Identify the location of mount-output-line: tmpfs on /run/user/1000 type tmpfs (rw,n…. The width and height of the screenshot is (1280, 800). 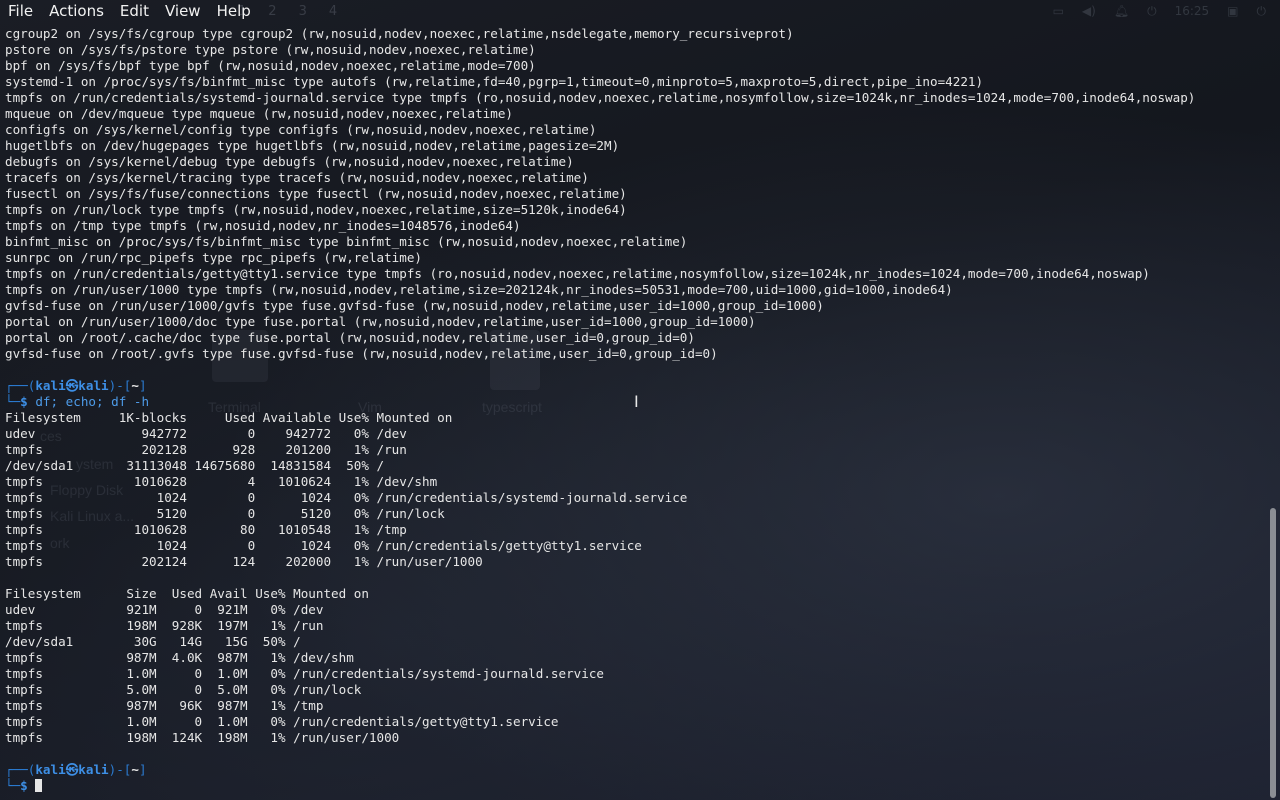
(479, 289).